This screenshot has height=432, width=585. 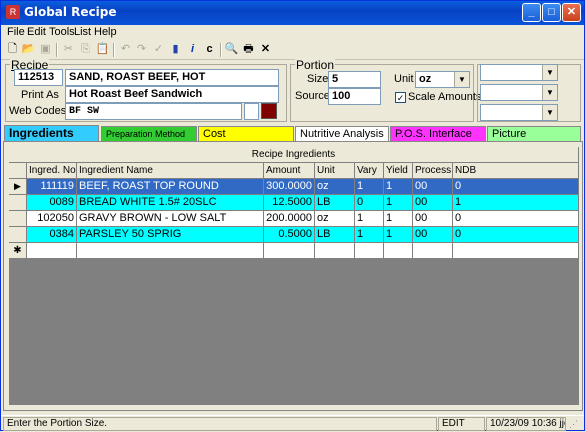 I want to click on undo-icon: ↶, so click(x=125, y=49).